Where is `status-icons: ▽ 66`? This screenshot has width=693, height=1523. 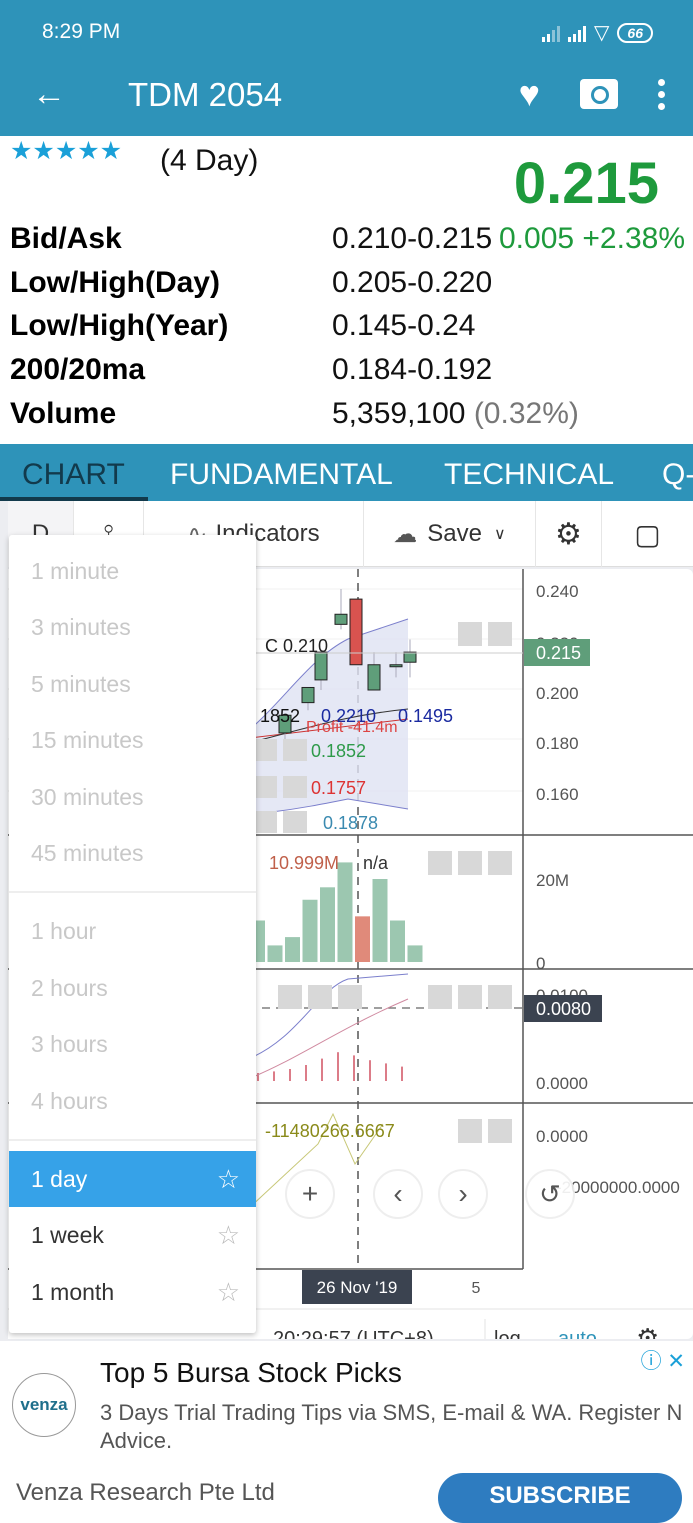 status-icons: ▽ 66 is located at coordinates (597, 32).